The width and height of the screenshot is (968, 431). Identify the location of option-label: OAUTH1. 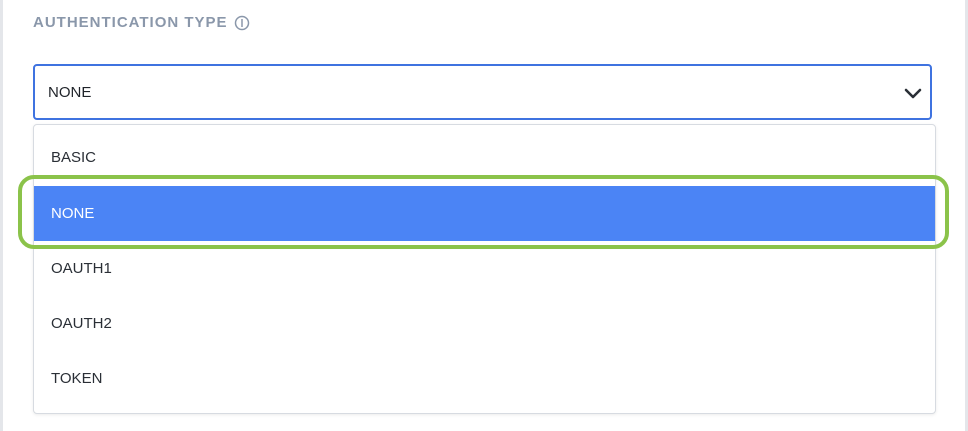
(81, 268).